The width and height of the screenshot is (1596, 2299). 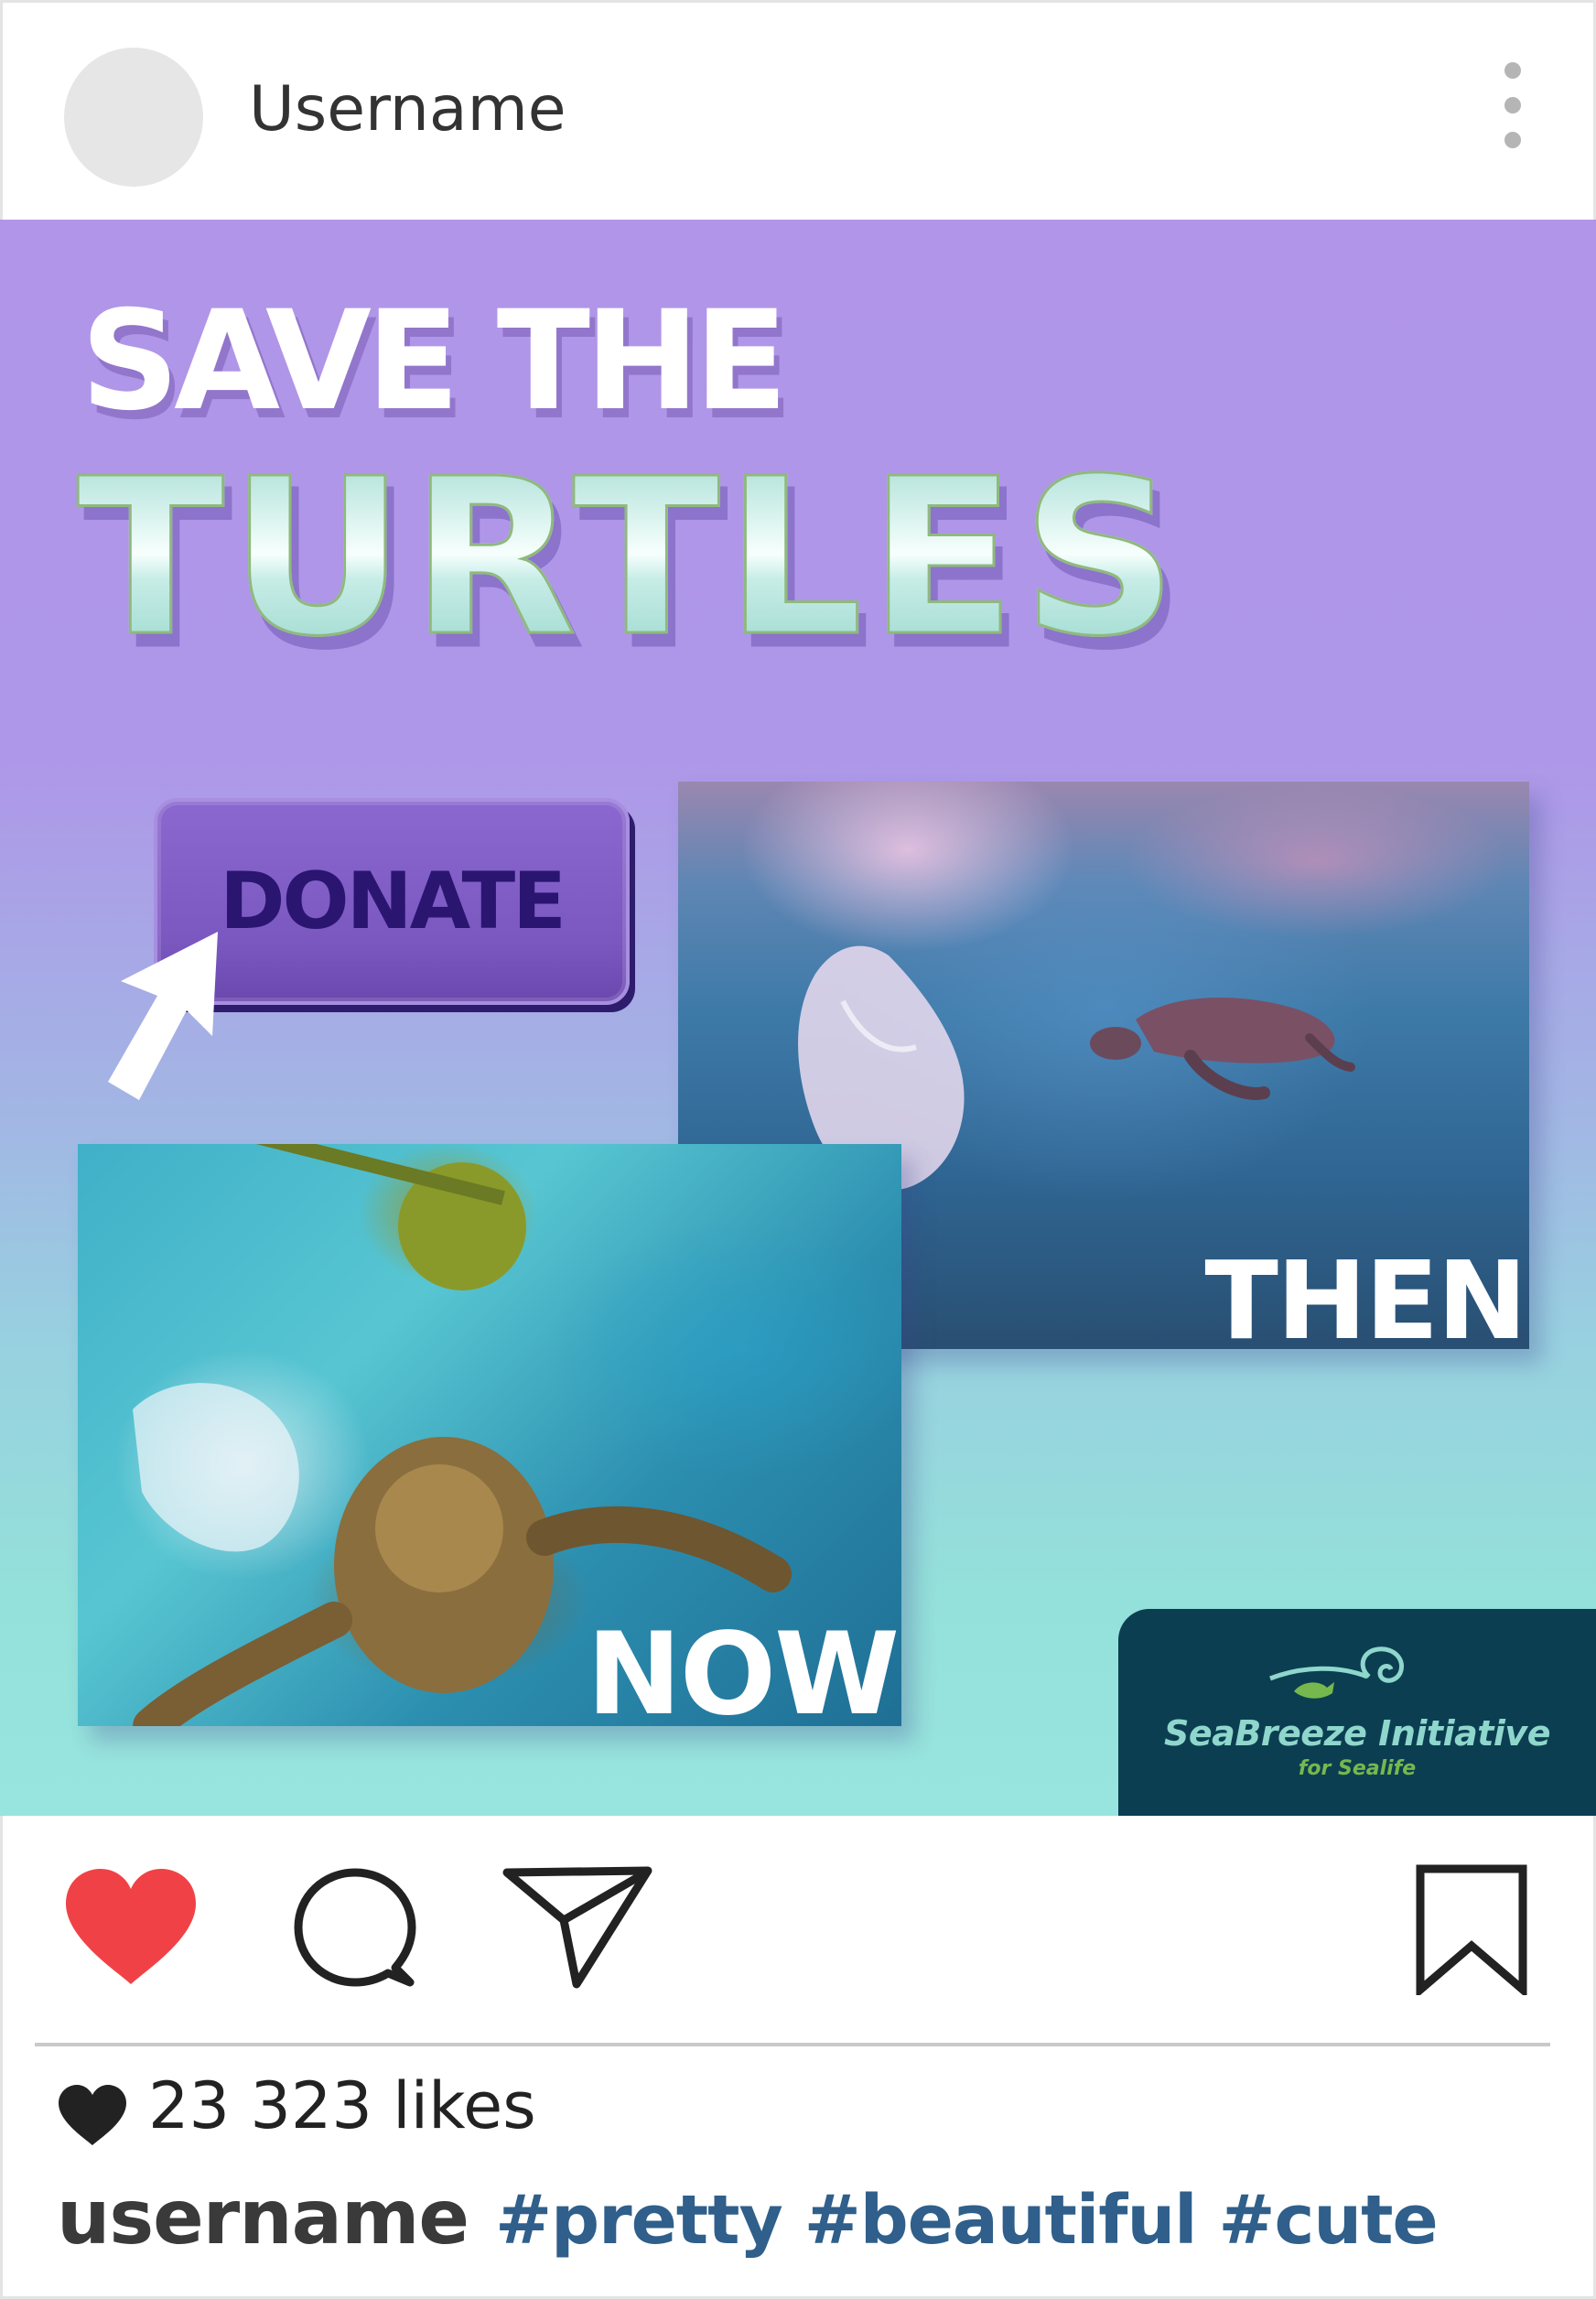 What do you see at coordinates (92, 2115) in the screenshot?
I see `likes-heart-icon` at bounding box center [92, 2115].